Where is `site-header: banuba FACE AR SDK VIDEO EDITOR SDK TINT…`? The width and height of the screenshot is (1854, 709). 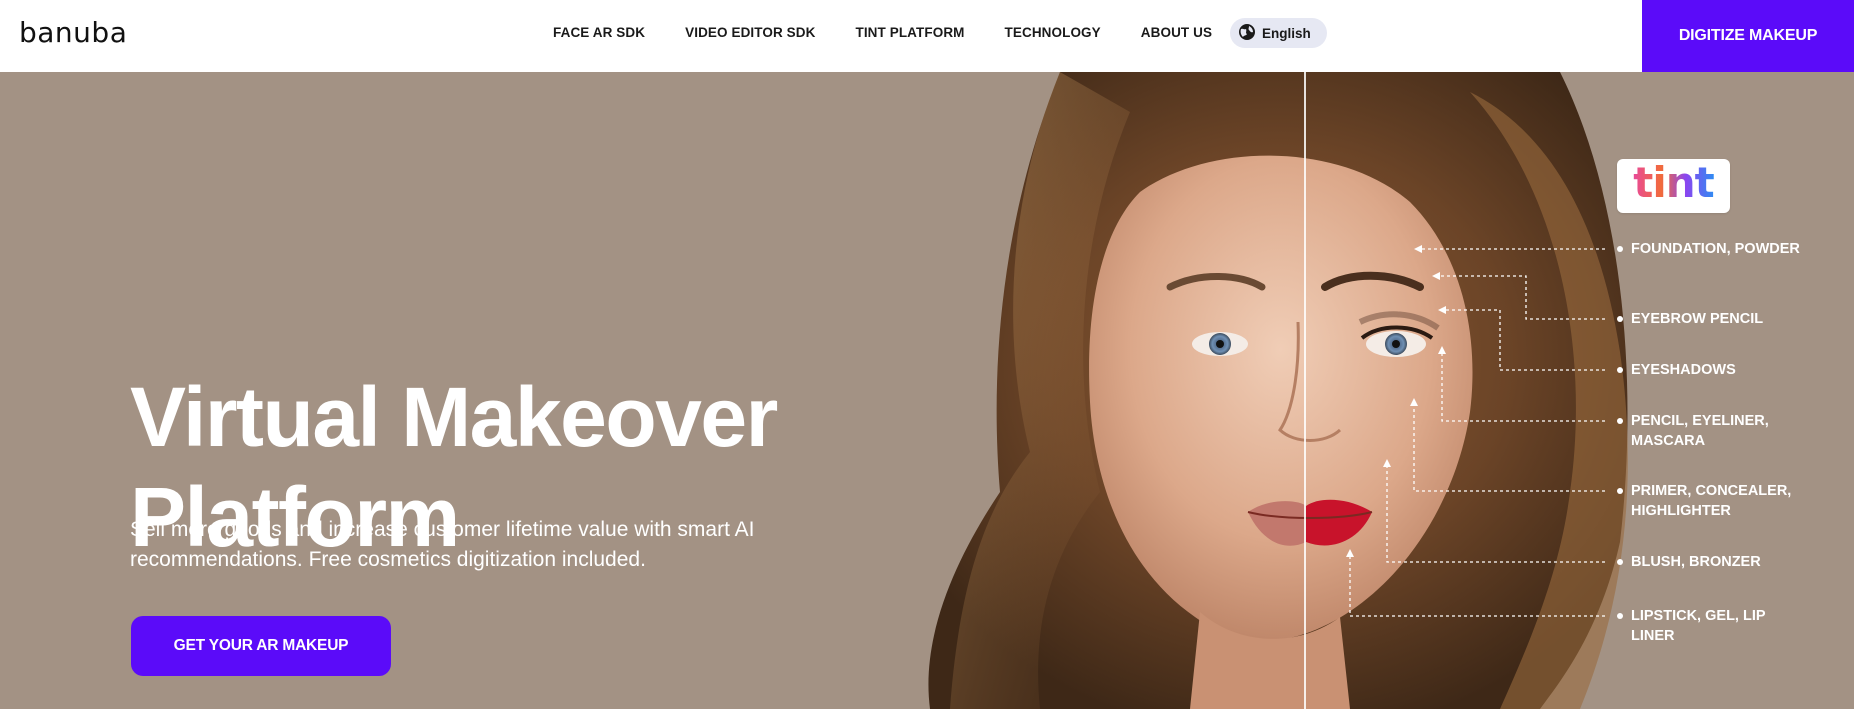 site-header: banuba FACE AR SDK VIDEO EDITOR SDK TINT… is located at coordinates (927, 36).